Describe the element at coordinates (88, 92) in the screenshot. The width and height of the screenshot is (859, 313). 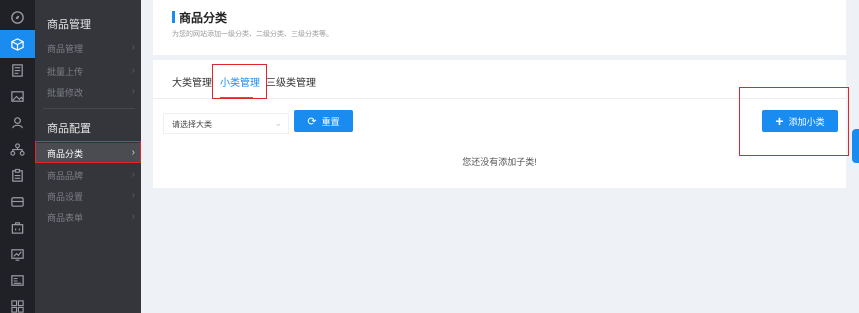
I see `submenu-item-bulk-edit: 批量修改 ›` at that location.